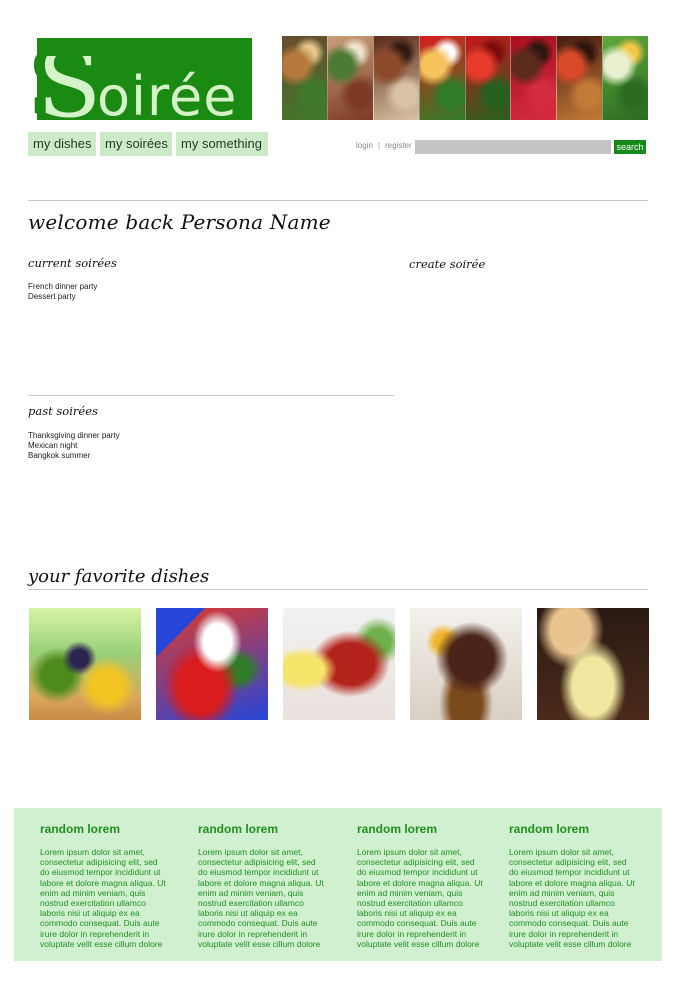 The height and width of the screenshot is (981, 700). I want to click on login-link: login, so click(364, 145).